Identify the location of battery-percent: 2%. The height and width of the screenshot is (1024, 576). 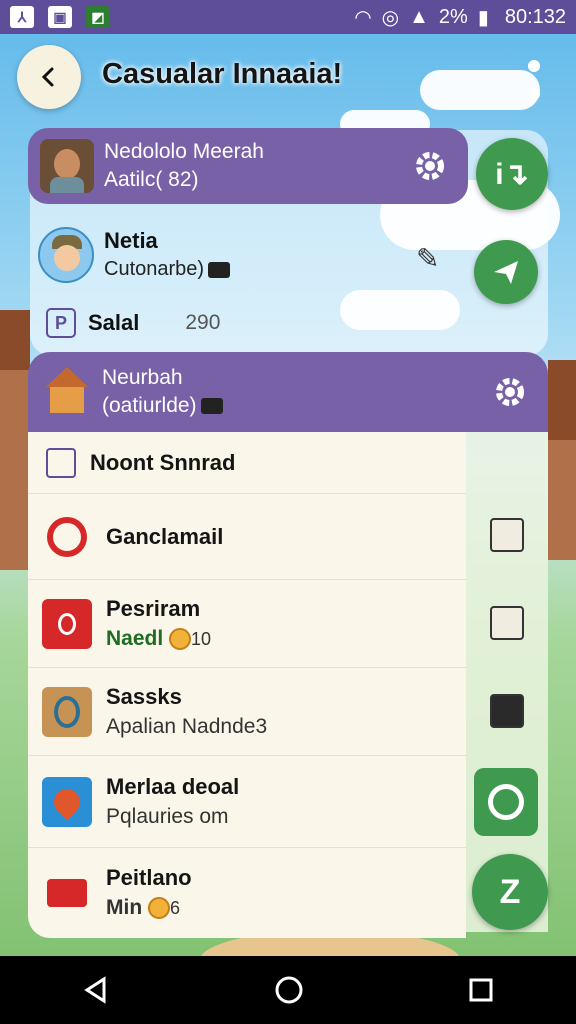
(453, 16).